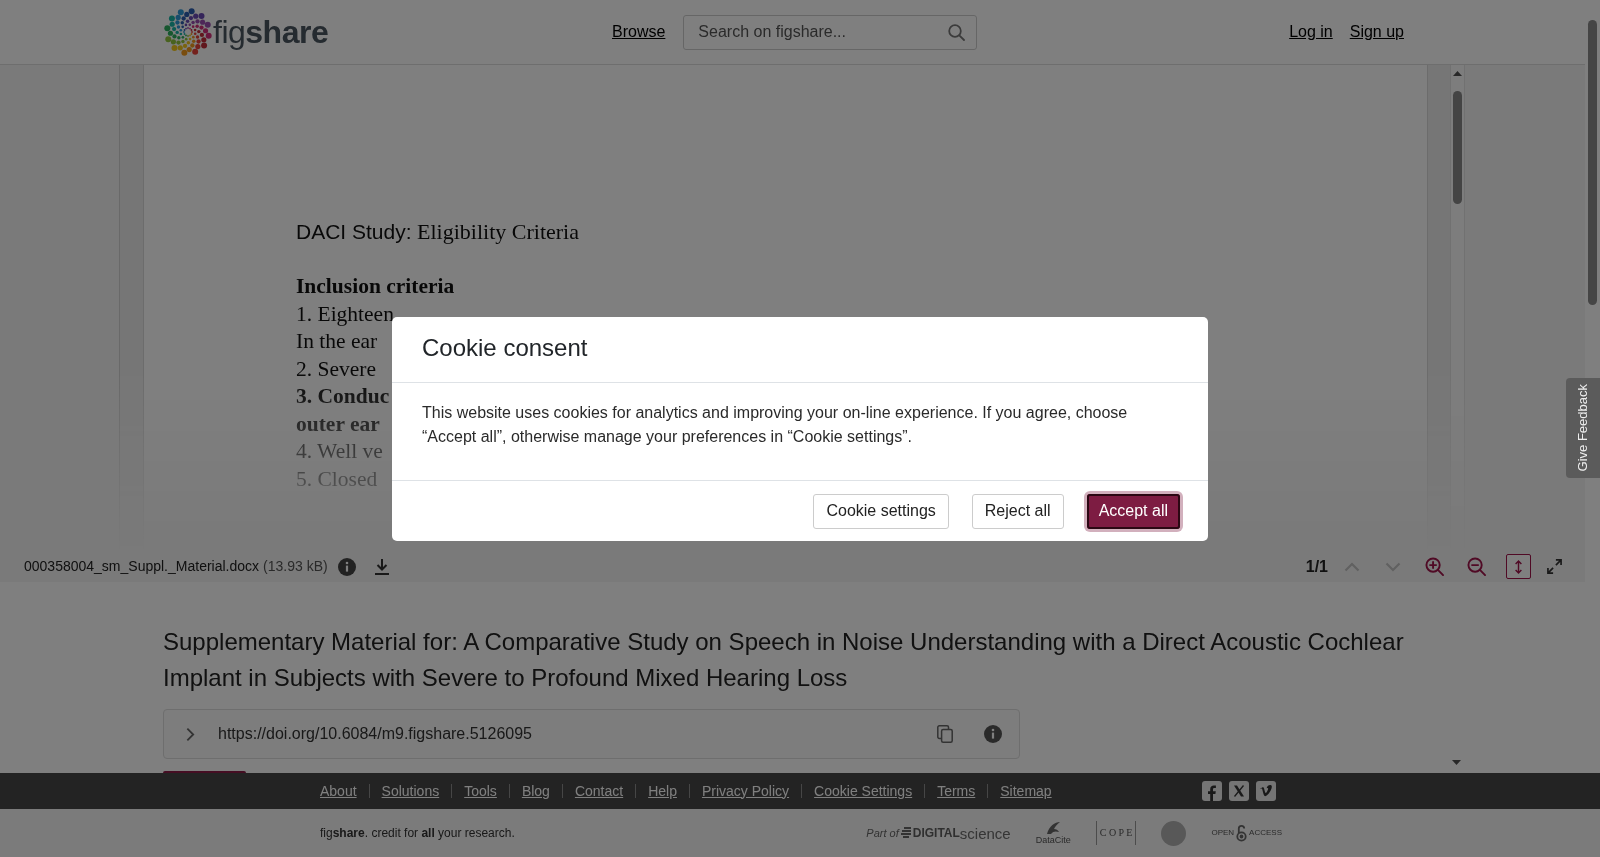 Image resolution: width=1600 pixels, height=857 pixels. I want to click on footer-link: Contact, so click(599, 791).